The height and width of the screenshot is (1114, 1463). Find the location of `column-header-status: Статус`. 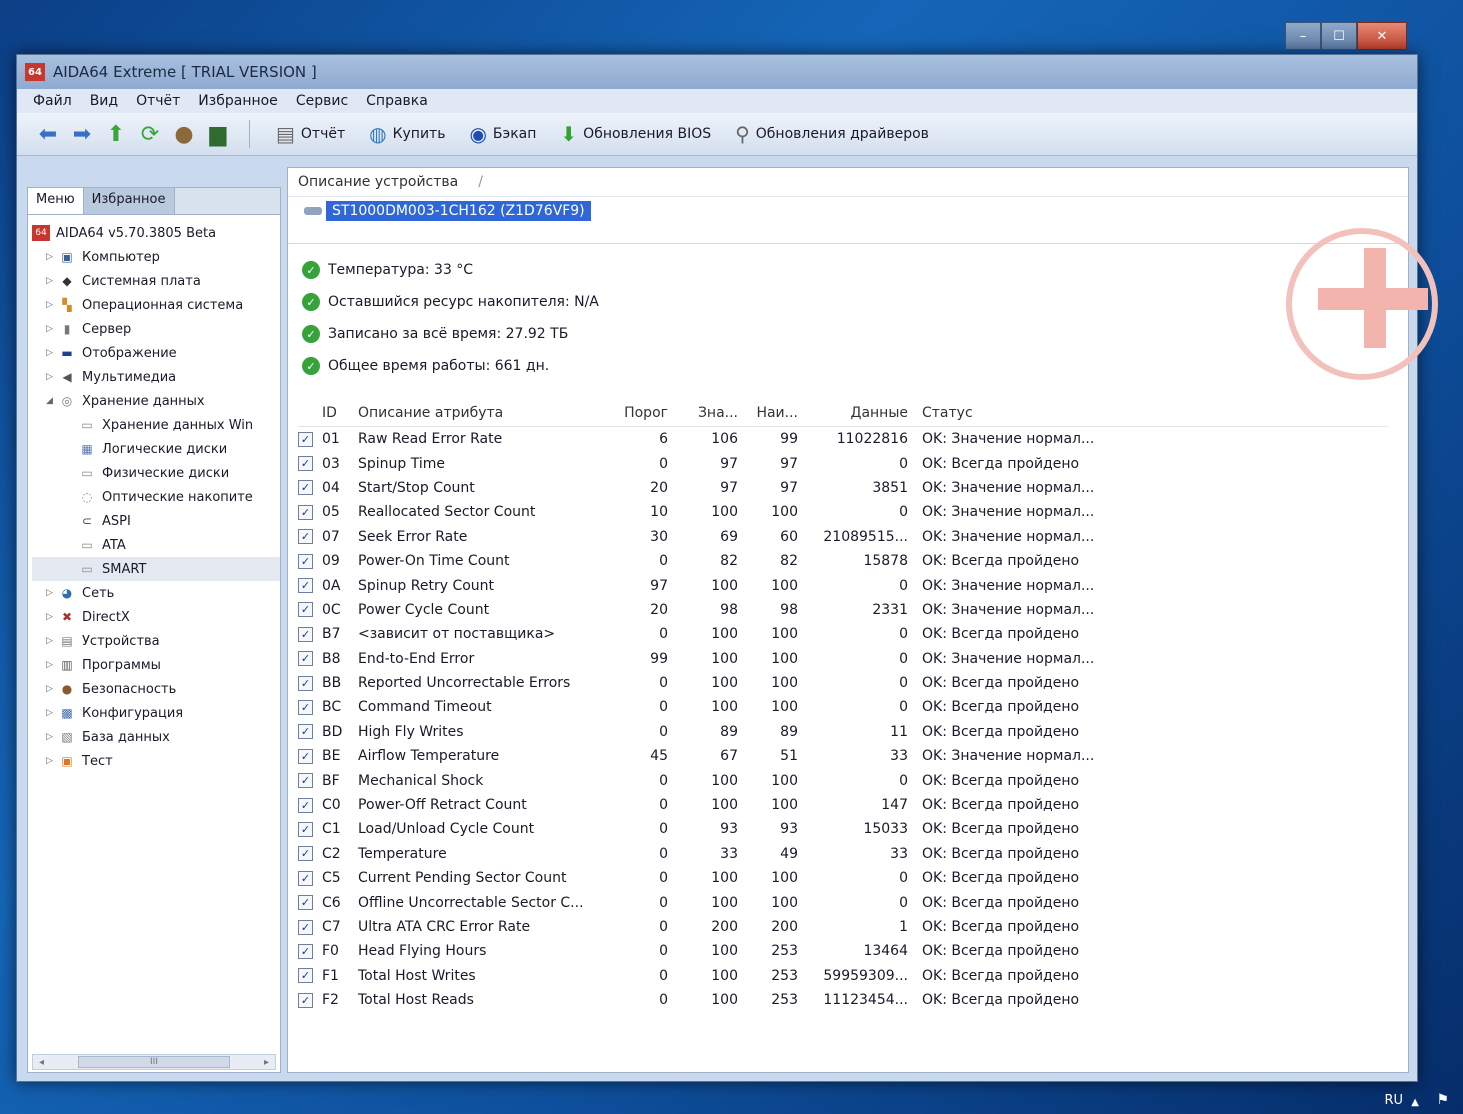

column-header-status: Статус is located at coordinates (1035, 413).